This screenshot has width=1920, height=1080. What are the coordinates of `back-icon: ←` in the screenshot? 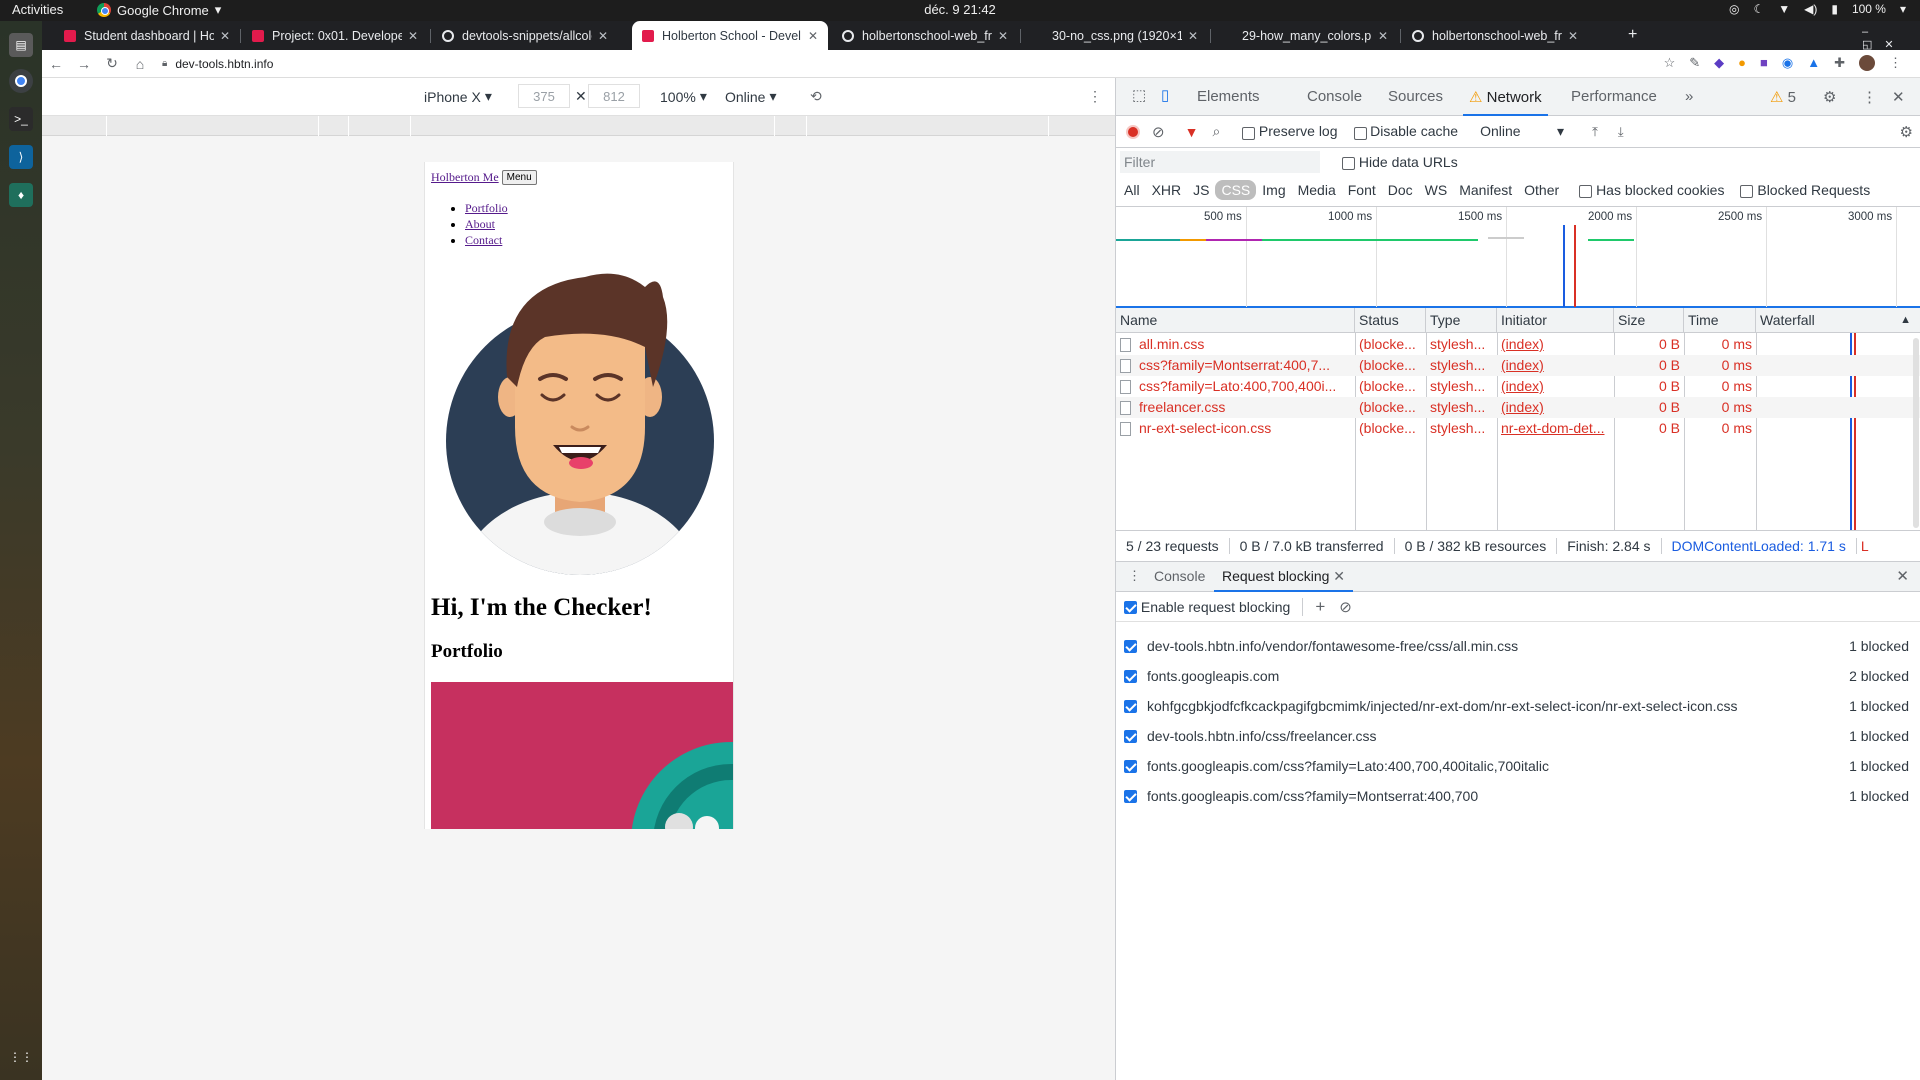 It's located at (56, 64).